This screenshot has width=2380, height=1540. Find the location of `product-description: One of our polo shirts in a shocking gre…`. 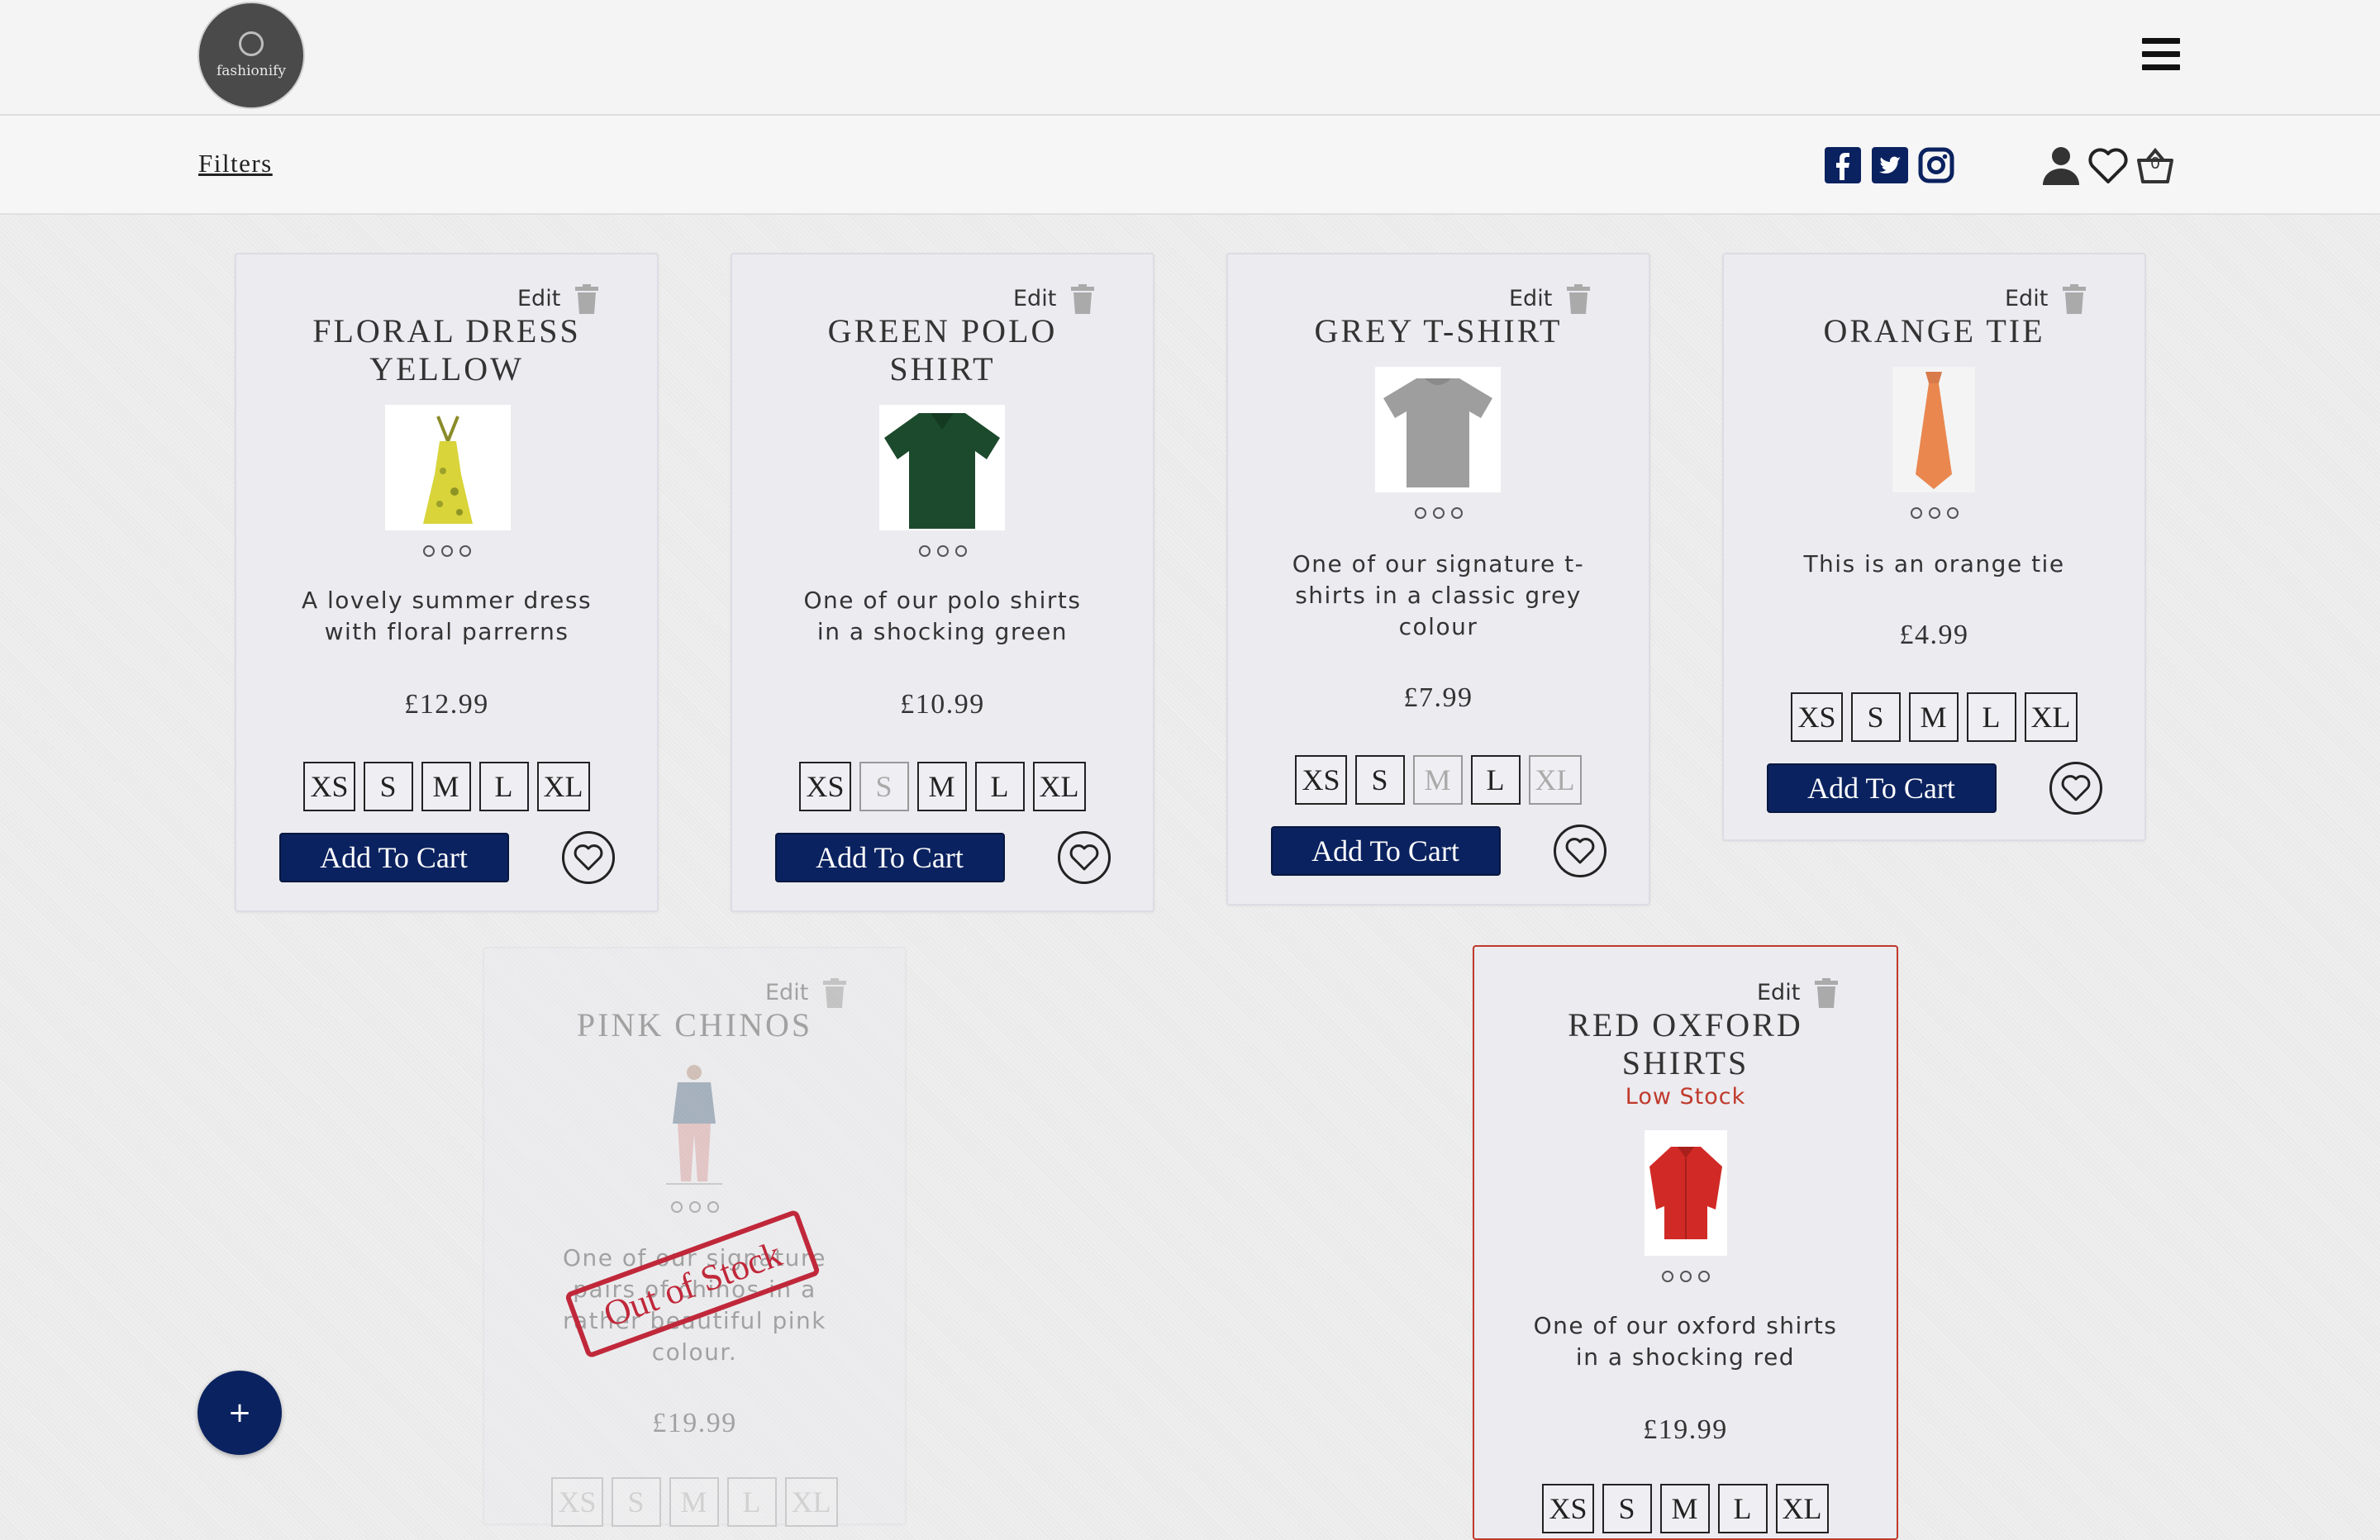

product-description: One of our polo shirts in a shocking gre… is located at coordinates (942, 616).